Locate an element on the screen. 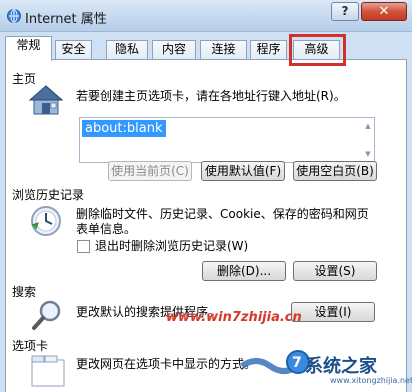 The height and width of the screenshot is (392, 412). tabs-description: 更改网页在选项卡中显示的方式。 is located at coordinates (166, 364).